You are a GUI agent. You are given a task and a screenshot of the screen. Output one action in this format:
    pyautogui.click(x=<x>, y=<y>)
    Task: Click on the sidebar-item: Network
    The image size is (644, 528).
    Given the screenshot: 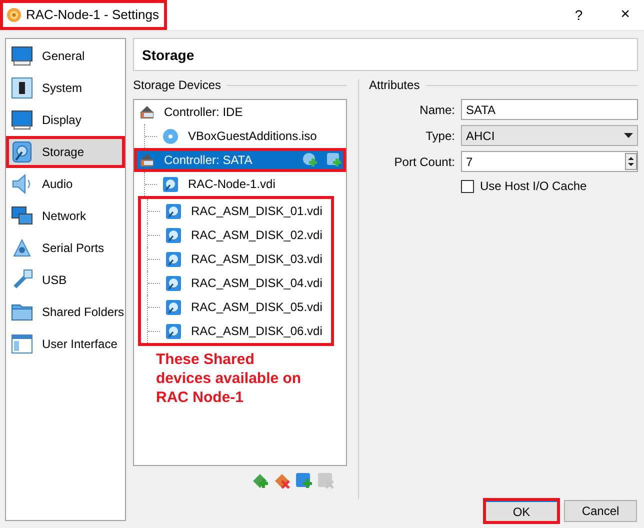 What is the action you would take?
    pyautogui.click(x=65, y=216)
    